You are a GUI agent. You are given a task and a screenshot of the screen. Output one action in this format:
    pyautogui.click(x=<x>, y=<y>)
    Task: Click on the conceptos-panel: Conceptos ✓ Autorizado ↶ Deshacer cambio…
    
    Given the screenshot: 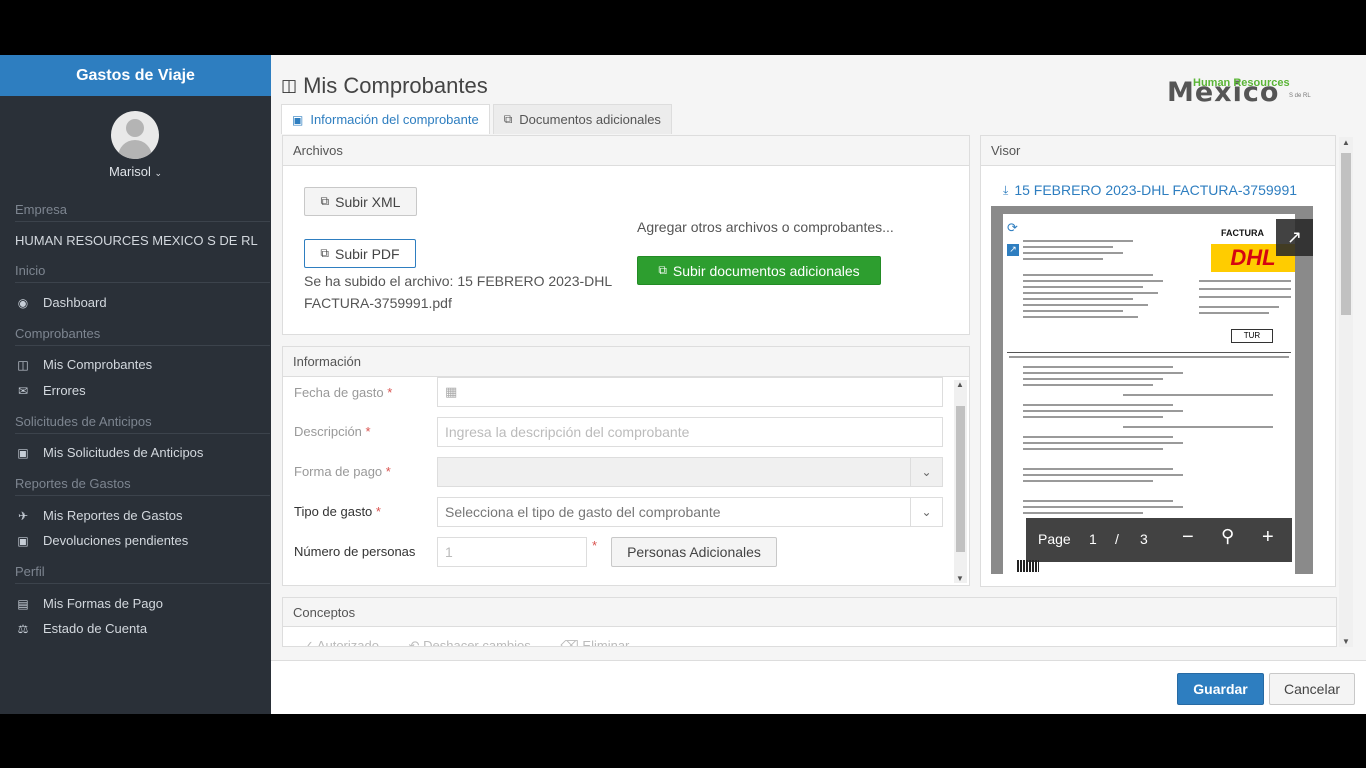 What is the action you would take?
    pyautogui.click(x=809, y=622)
    